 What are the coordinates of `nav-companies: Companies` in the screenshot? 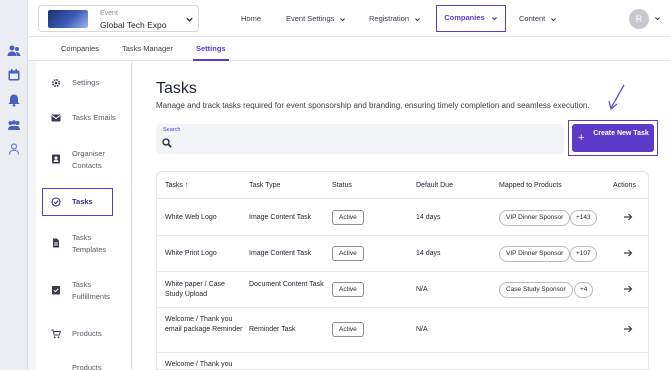 It's located at (471, 18).